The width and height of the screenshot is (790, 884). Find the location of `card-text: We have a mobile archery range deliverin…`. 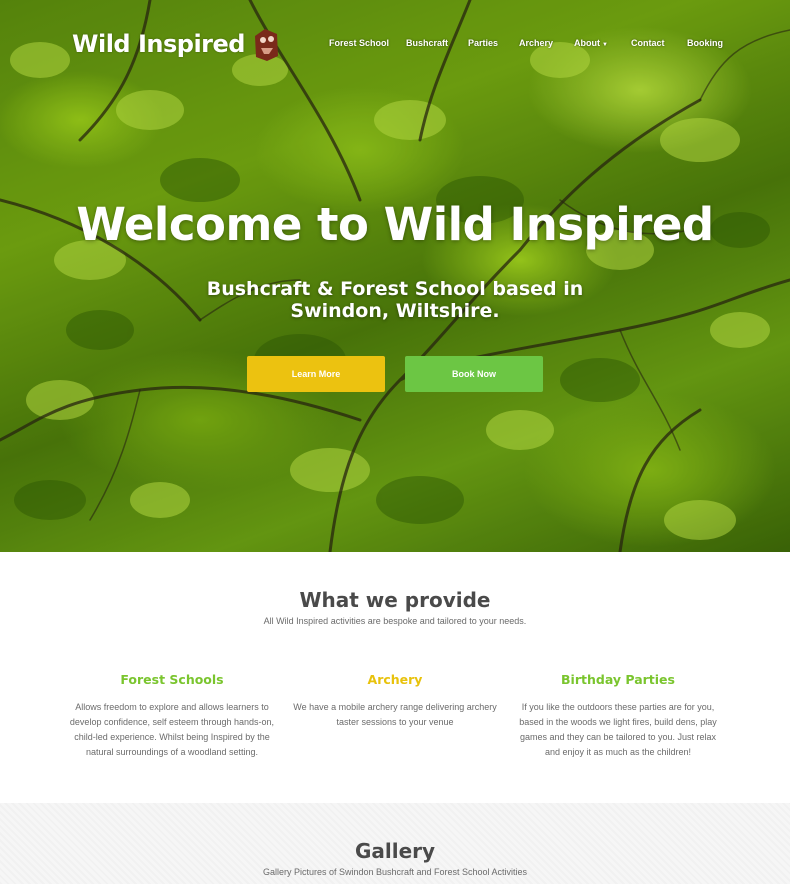

card-text: We have a mobile archery range deliverin… is located at coordinates (395, 714).